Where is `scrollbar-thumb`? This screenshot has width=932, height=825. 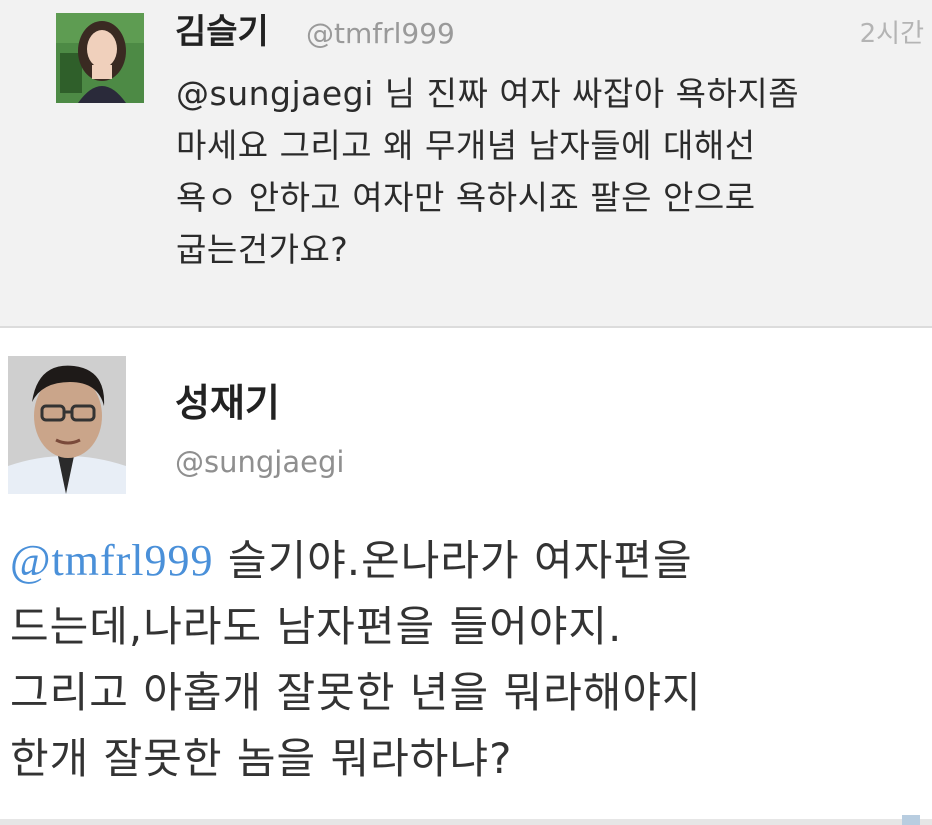 scrollbar-thumb is located at coordinates (911, 820).